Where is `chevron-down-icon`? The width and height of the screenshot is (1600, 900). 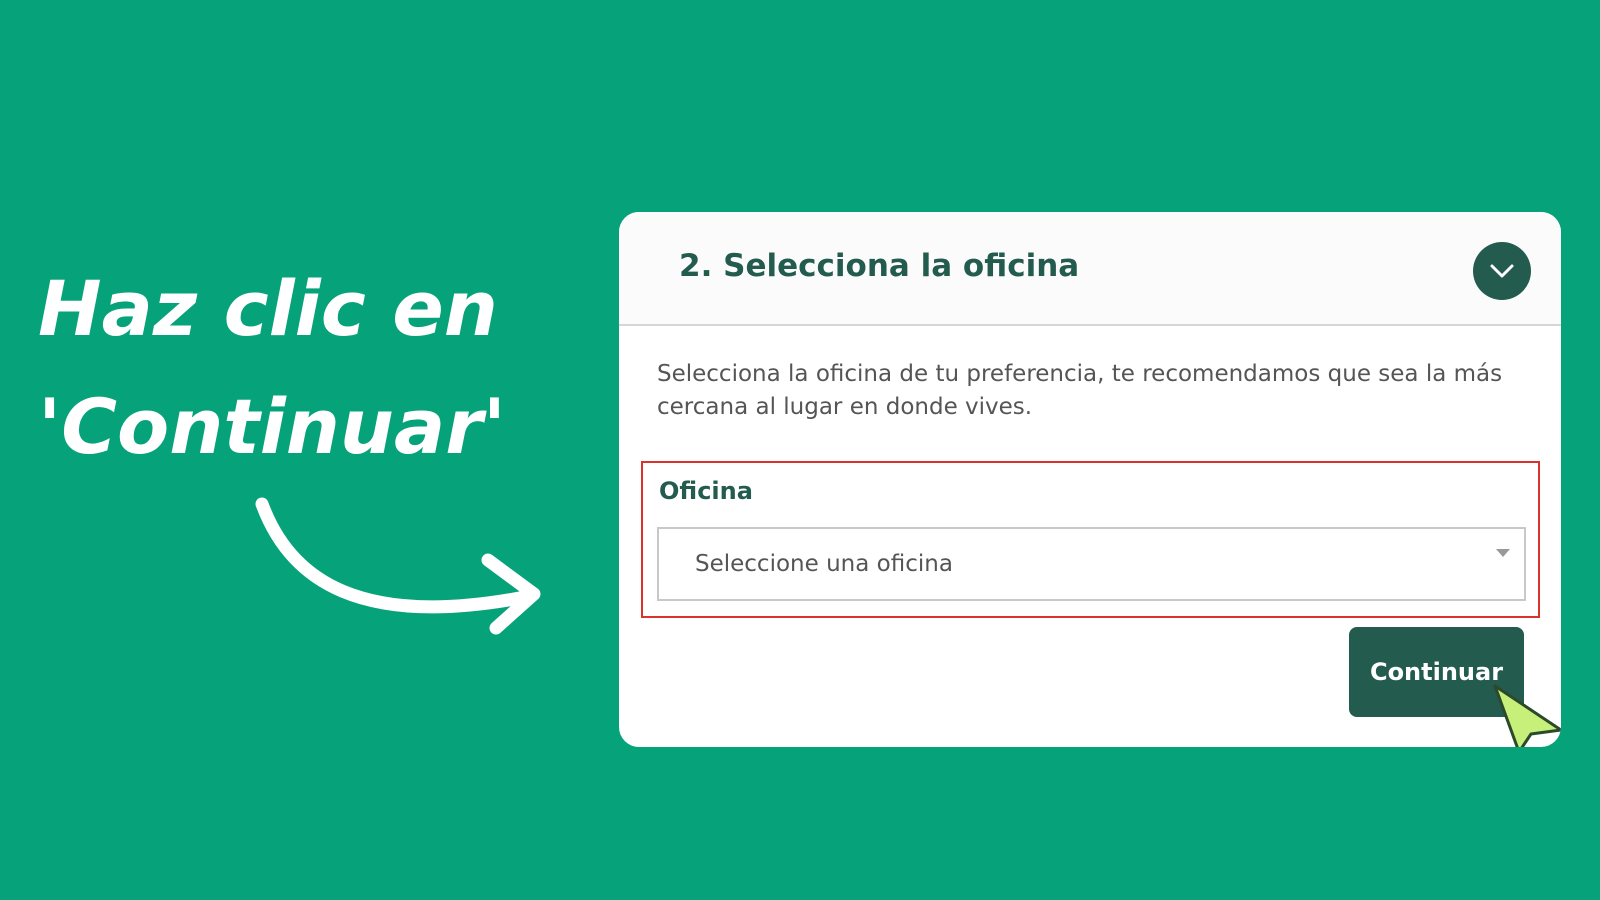 chevron-down-icon is located at coordinates (1502, 271).